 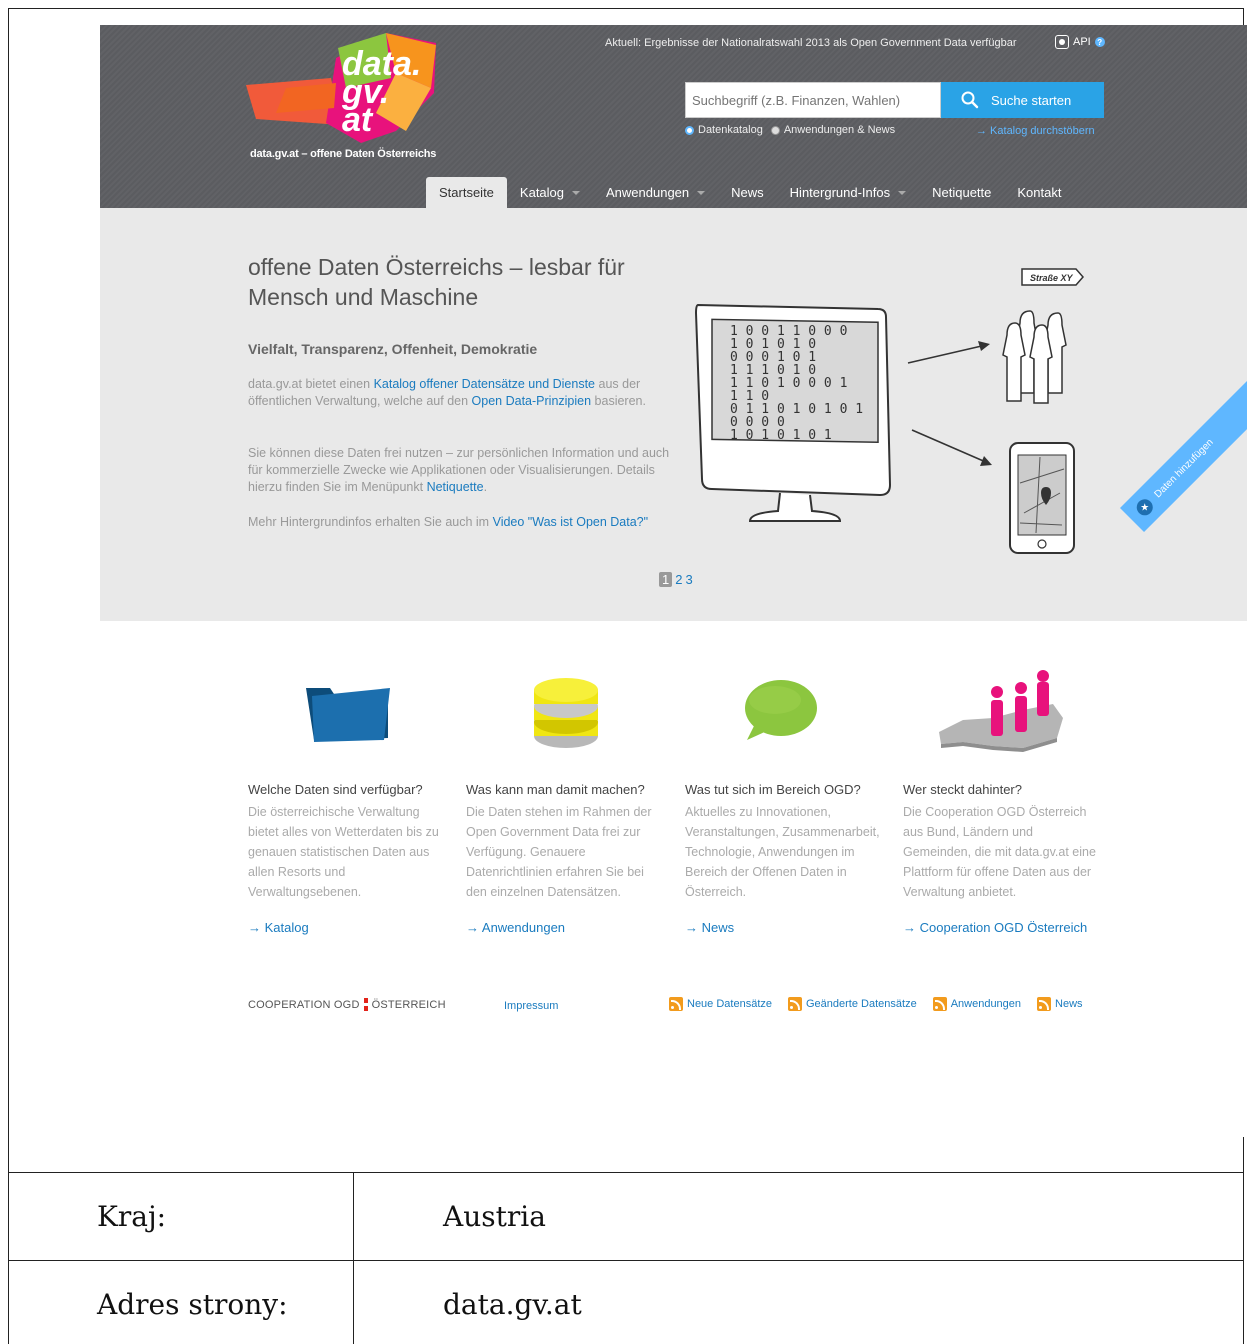 What do you see at coordinates (730, 130) in the screenshot?
I see `radio-label: Datenkatalog` at bounding box center [730, 130].